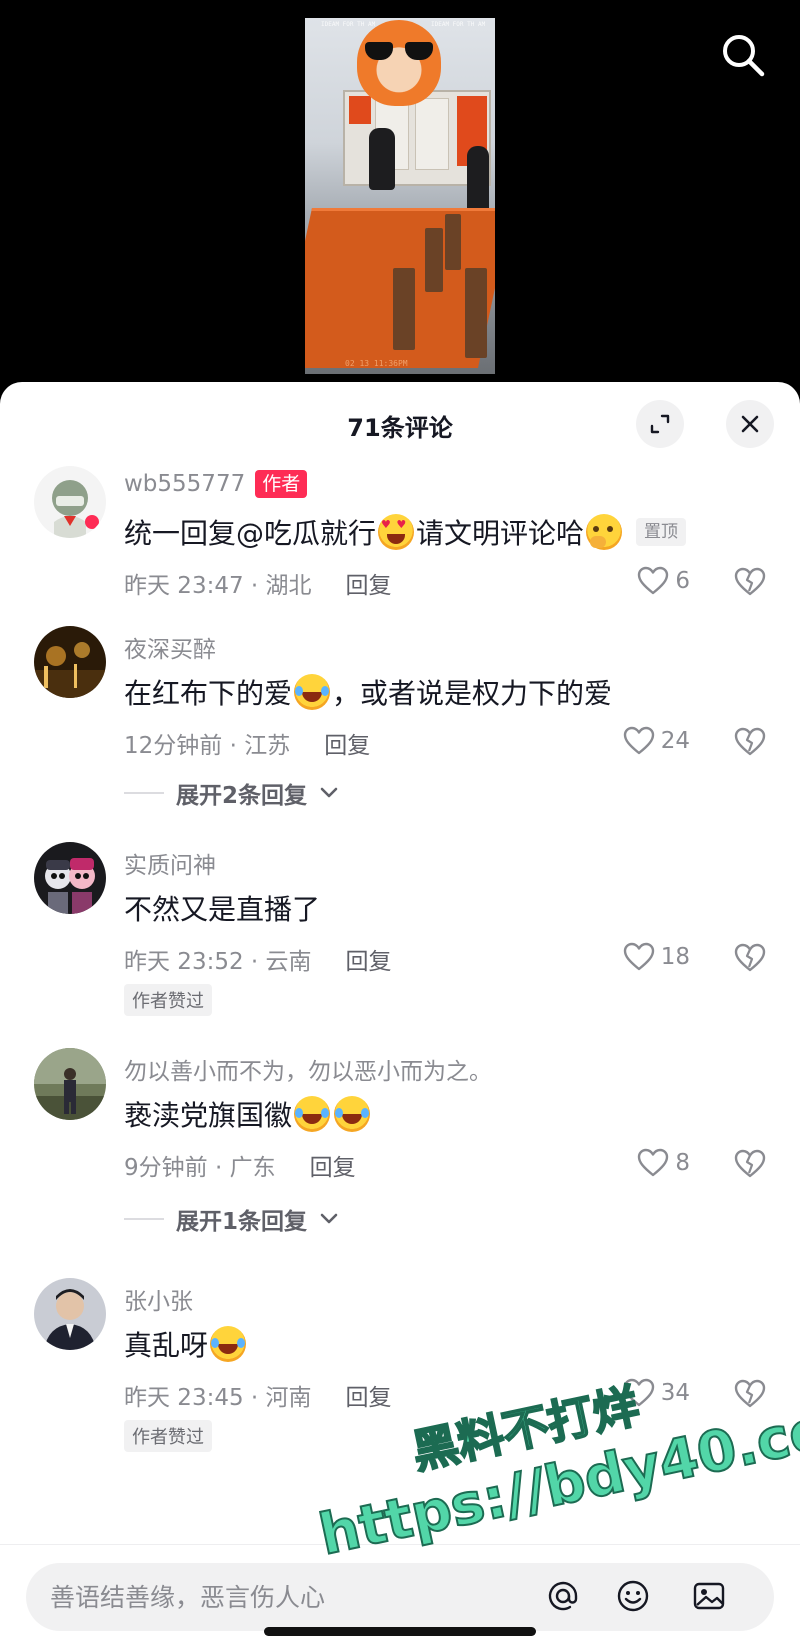  What do you see at coordinates (750, 424) in the screenshot?
I see `close-icon` at bounding box center [750, 424].